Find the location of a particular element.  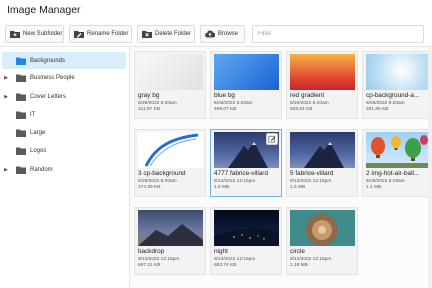

image-size: 1.18 MB is located at coordinates (299, 265).